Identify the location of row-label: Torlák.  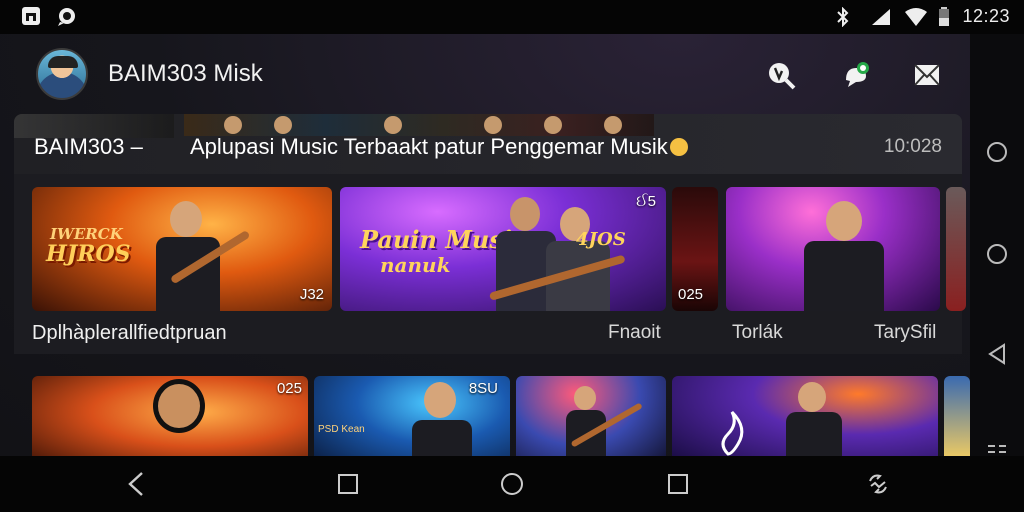
(757, 332).